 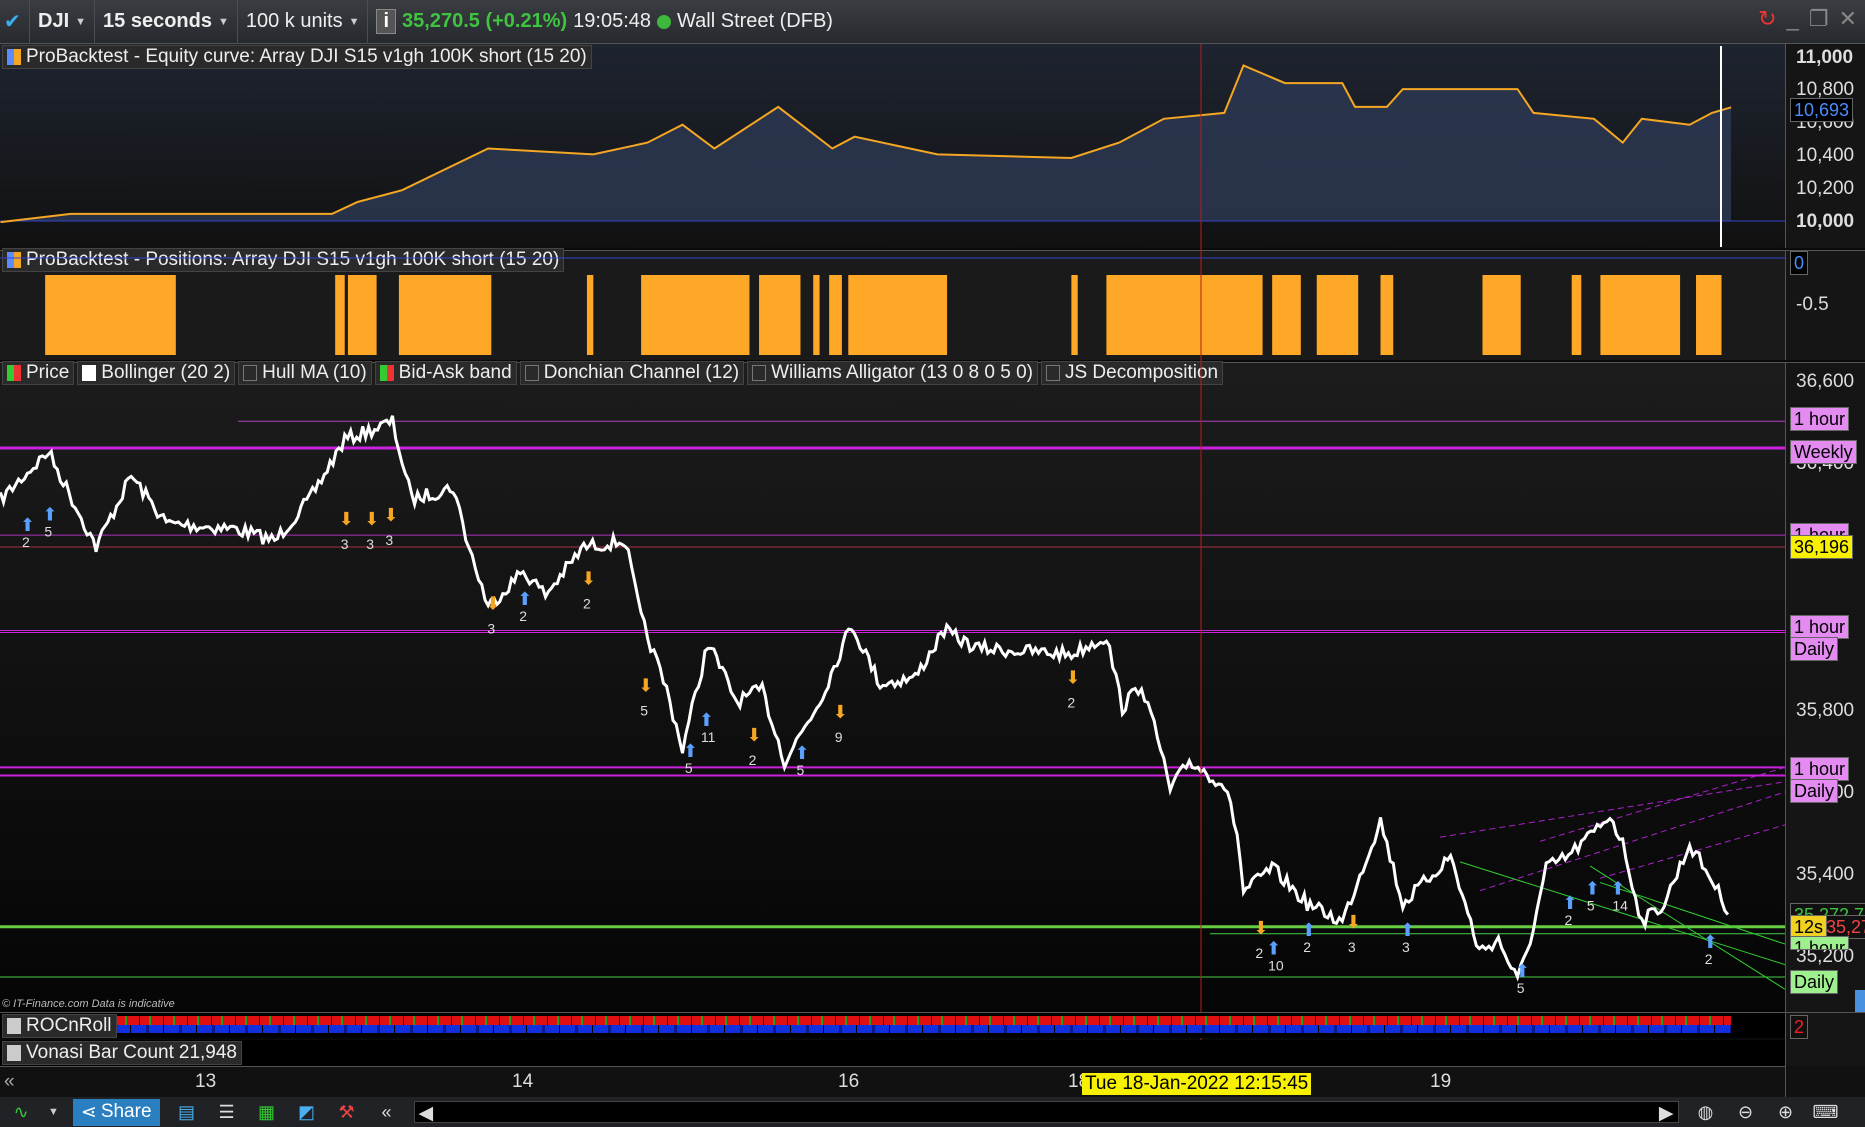 What do you see at coordinates (1825, 57) in the screenshot?
I see `axis-tick: 11,000` at bounding box center [1825, 57].